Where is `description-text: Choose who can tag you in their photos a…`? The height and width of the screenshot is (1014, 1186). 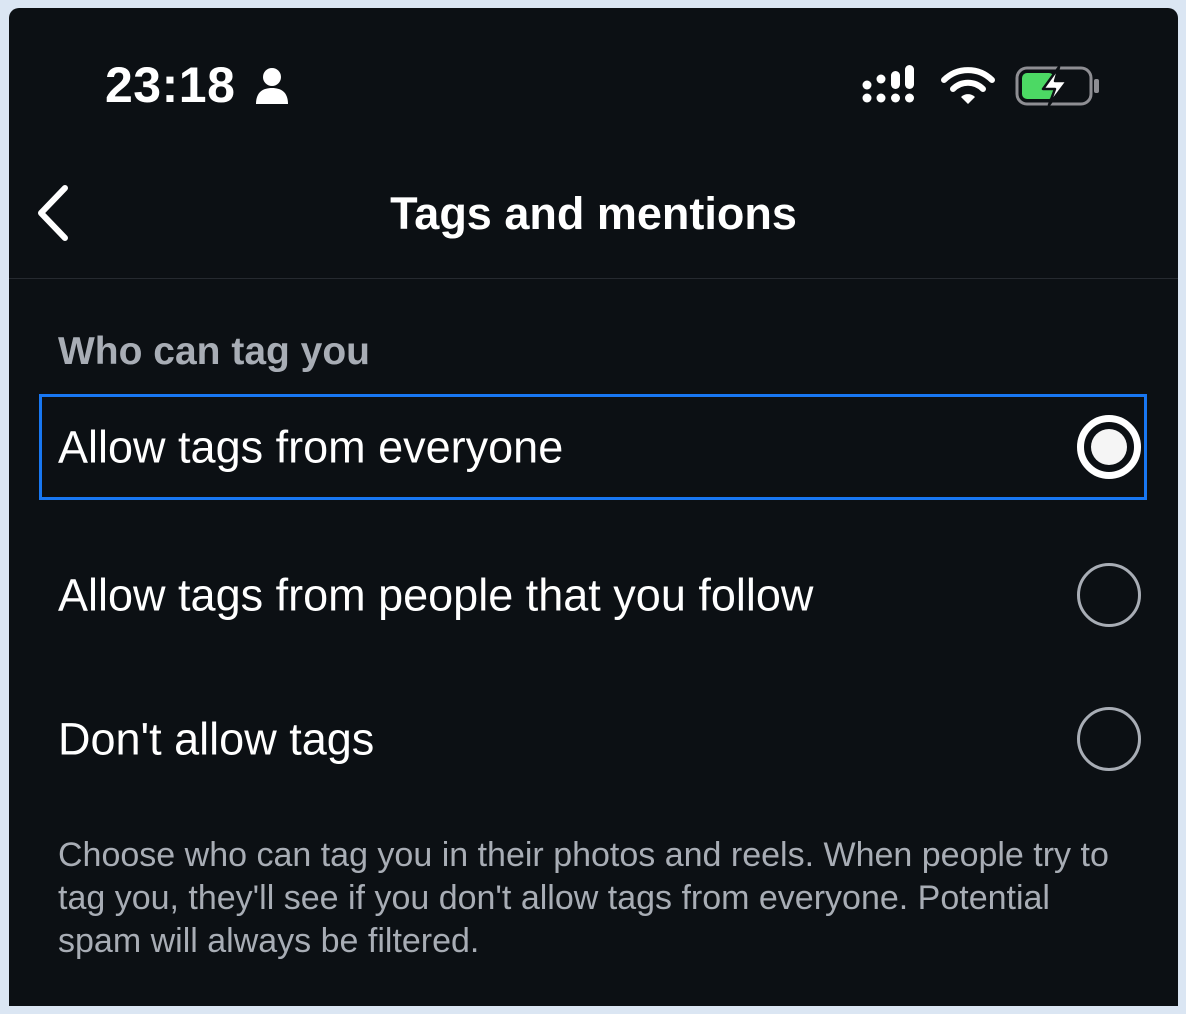
description-text: Choose who can tag you in their photos a… is located at coordinates (583, 898).